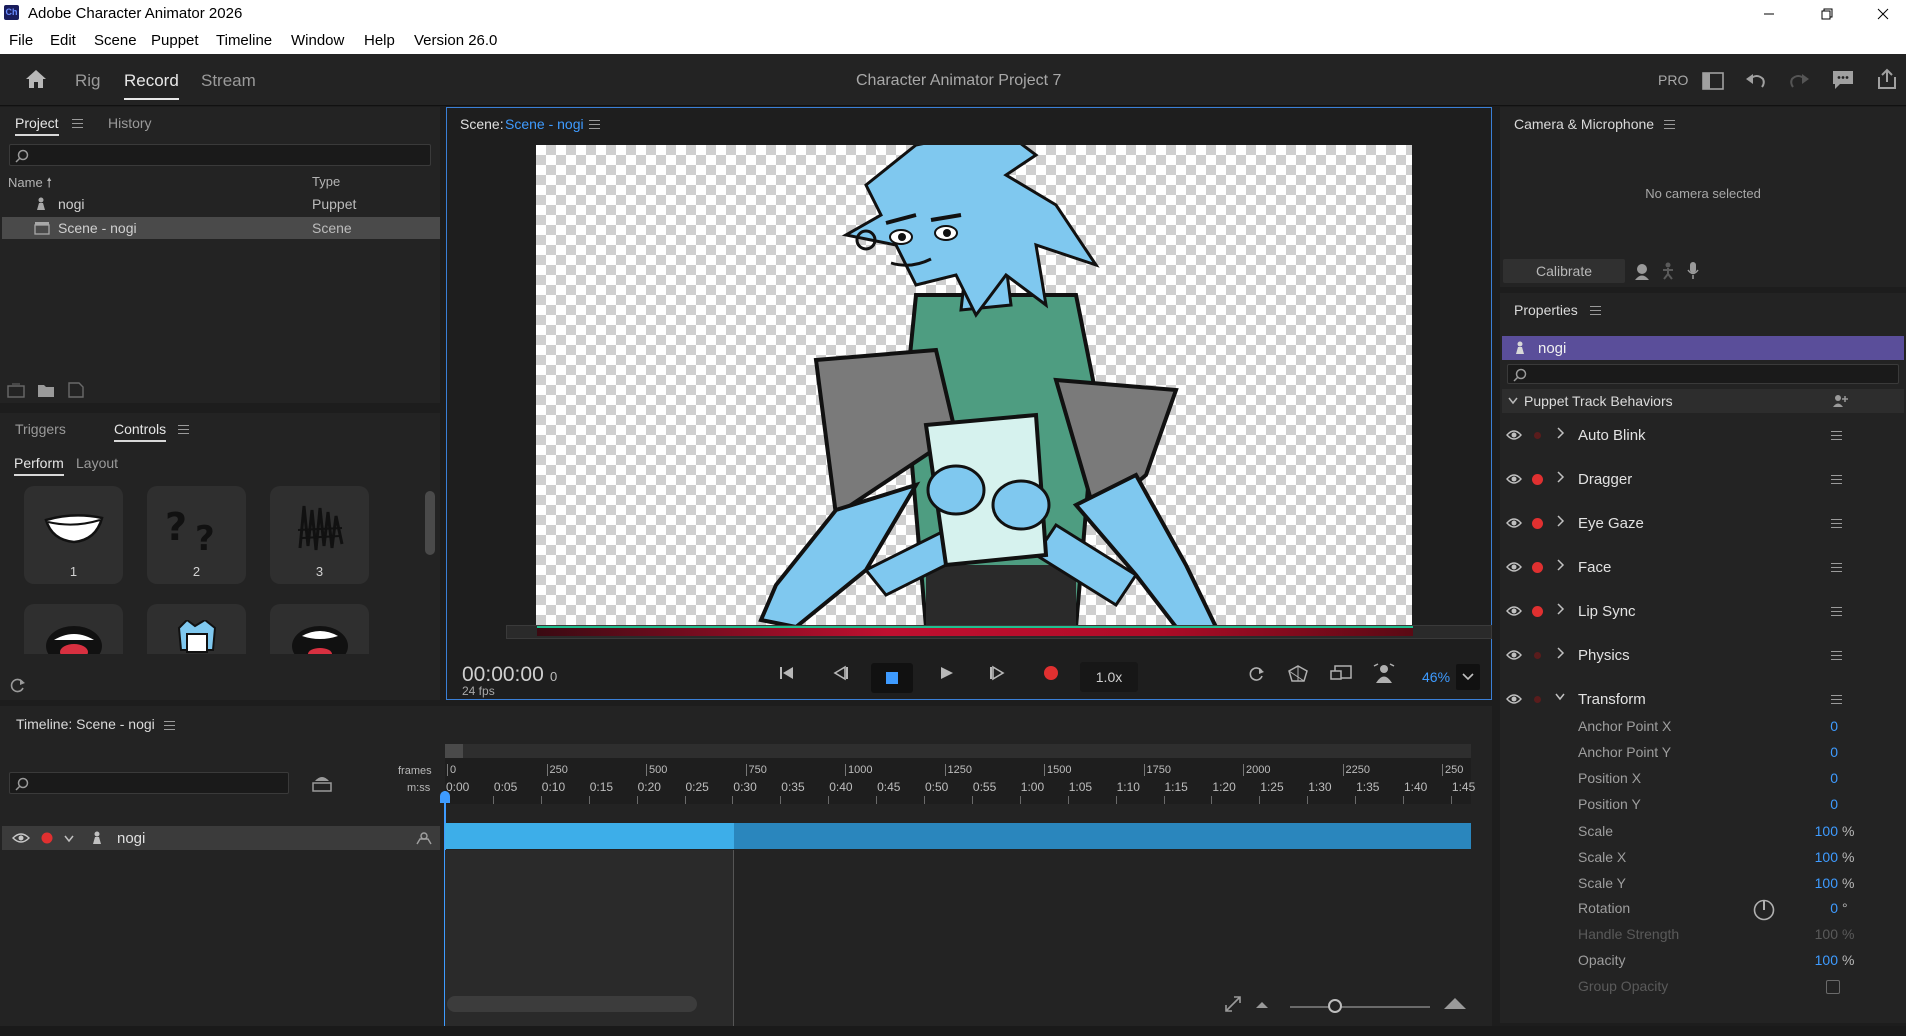 This screenshot has width=1906, height=1036. What do you see at coordinates (1384, 673) in the screenshot?
I see `onion-skin-icon` at bounding box center [1384, 673].